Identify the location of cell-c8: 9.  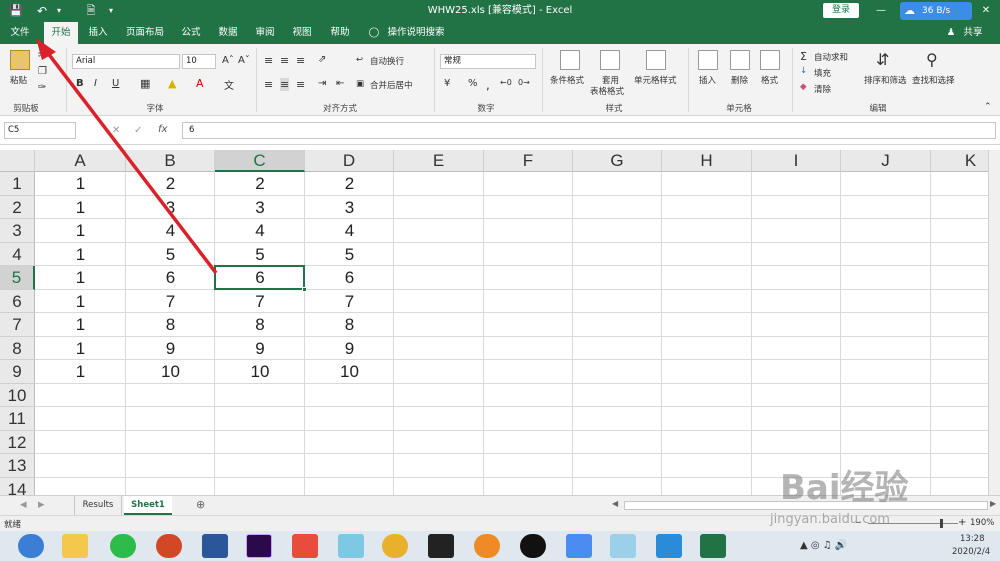
(260, 349).